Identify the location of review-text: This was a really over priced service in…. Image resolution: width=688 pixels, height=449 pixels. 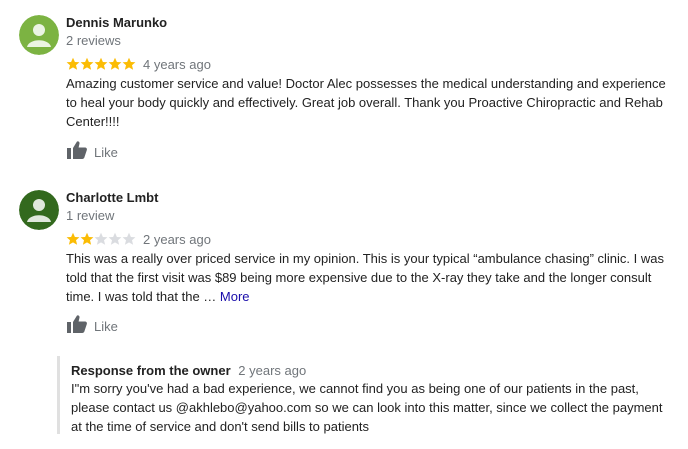
(371, 277).